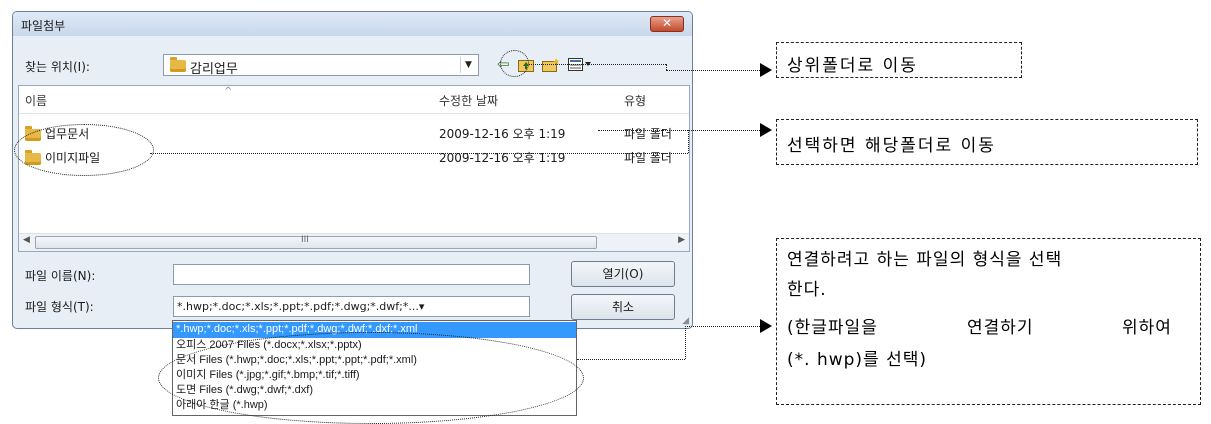  What do you see at coordinates (1000, 328) in the screenshot?
I see `callout-text: 연결하기` at bounding box center [1000, 328].